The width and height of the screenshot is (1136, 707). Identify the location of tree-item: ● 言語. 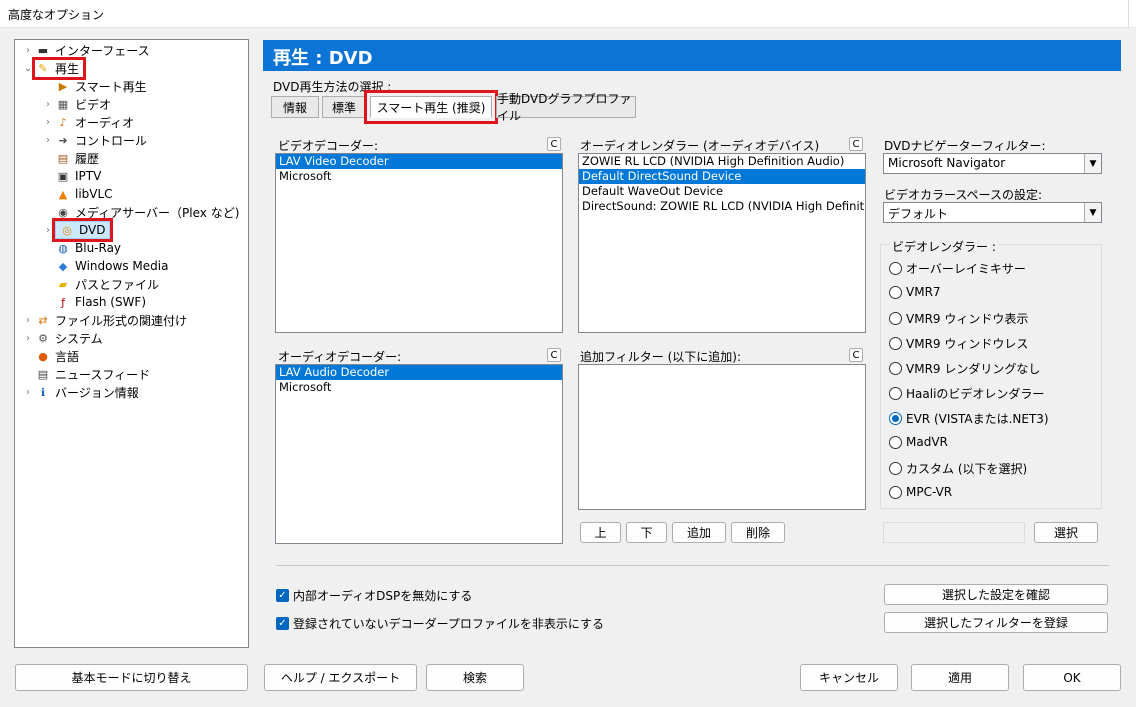
(50, 356).